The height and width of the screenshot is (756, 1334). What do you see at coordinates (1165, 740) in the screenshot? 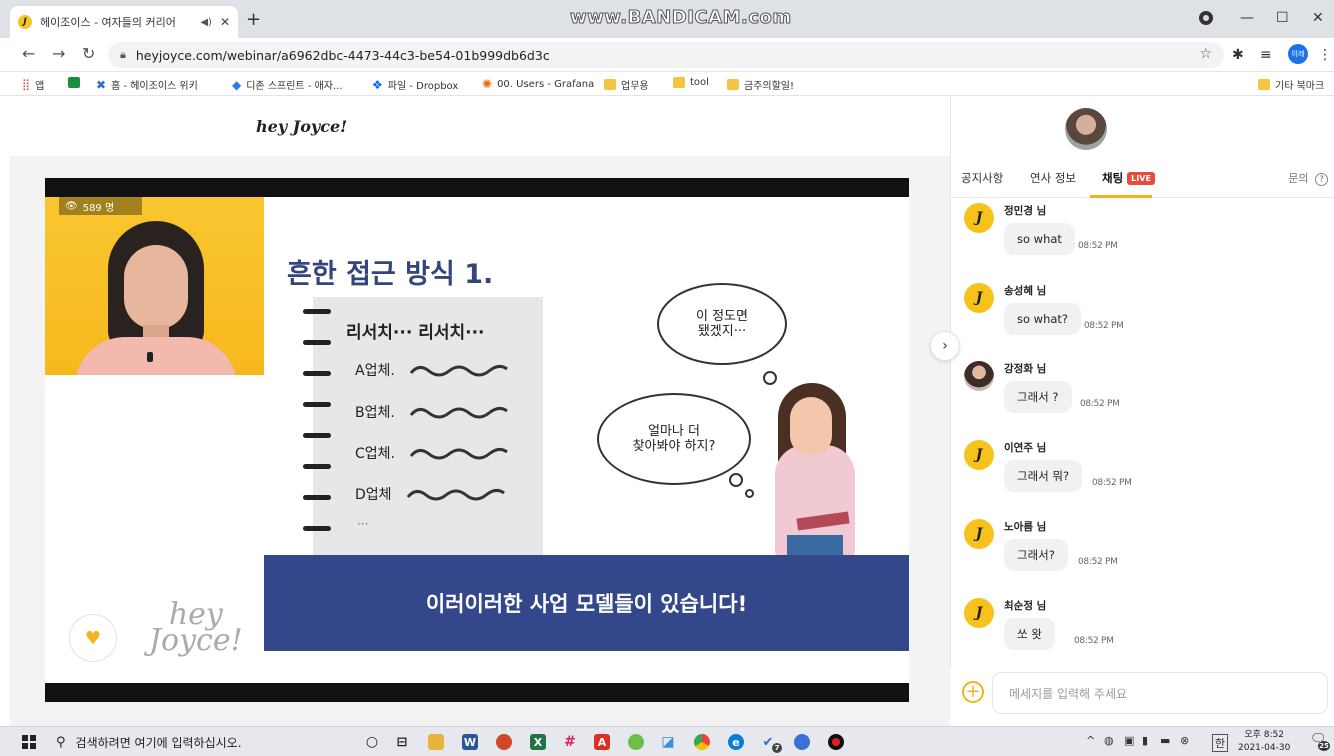
I see `network-icon: ▬` at bounding box center [1165, 740].